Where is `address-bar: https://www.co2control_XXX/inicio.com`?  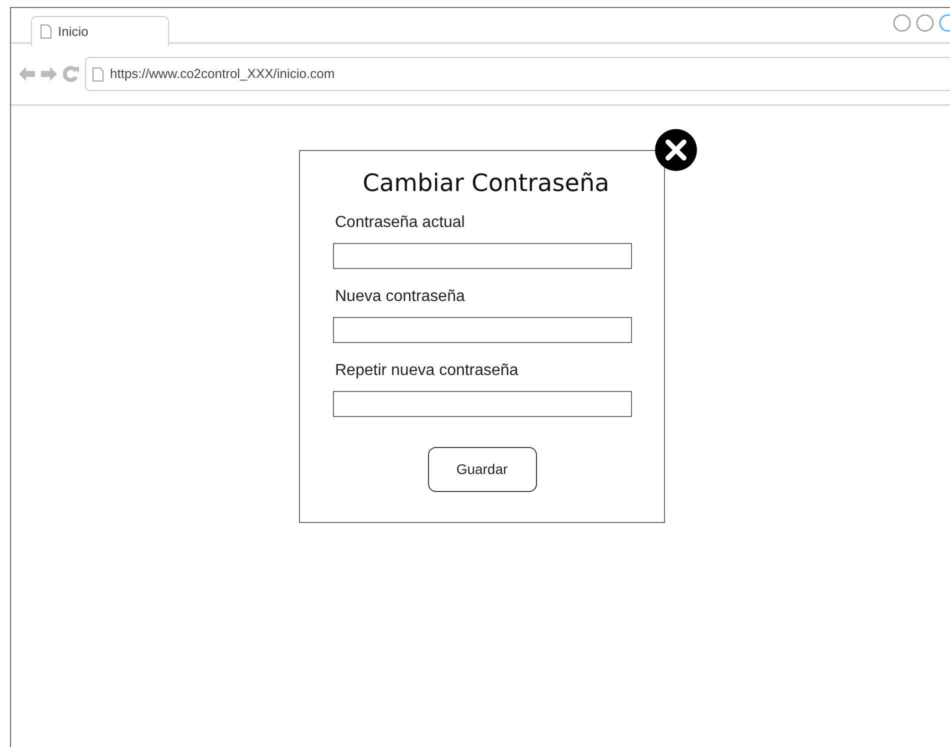
address-bar: https://www.co2control_XXX/inicio.com is located at coordinates (517, 74).